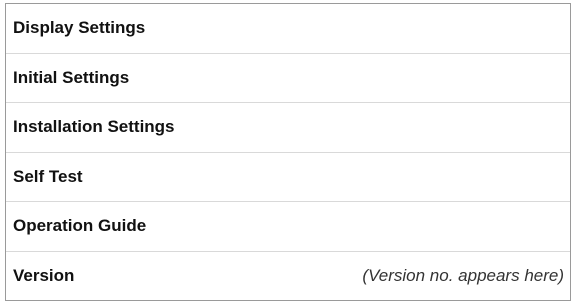  What do you see at coordinates (463, 276) in the screenshot?
I see `version-number-text: (Version no. appears here)` at bounding box center [463, 276].